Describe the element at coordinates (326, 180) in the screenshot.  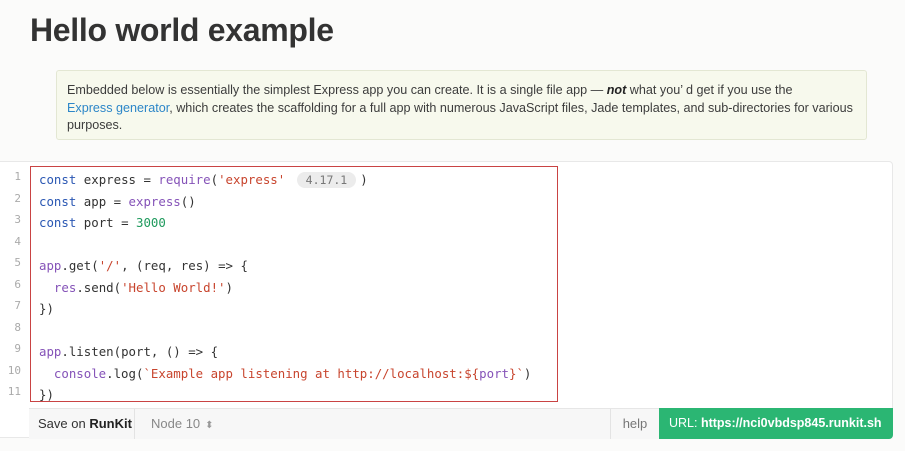
I see `version-badge: 4.17.1` at that location.